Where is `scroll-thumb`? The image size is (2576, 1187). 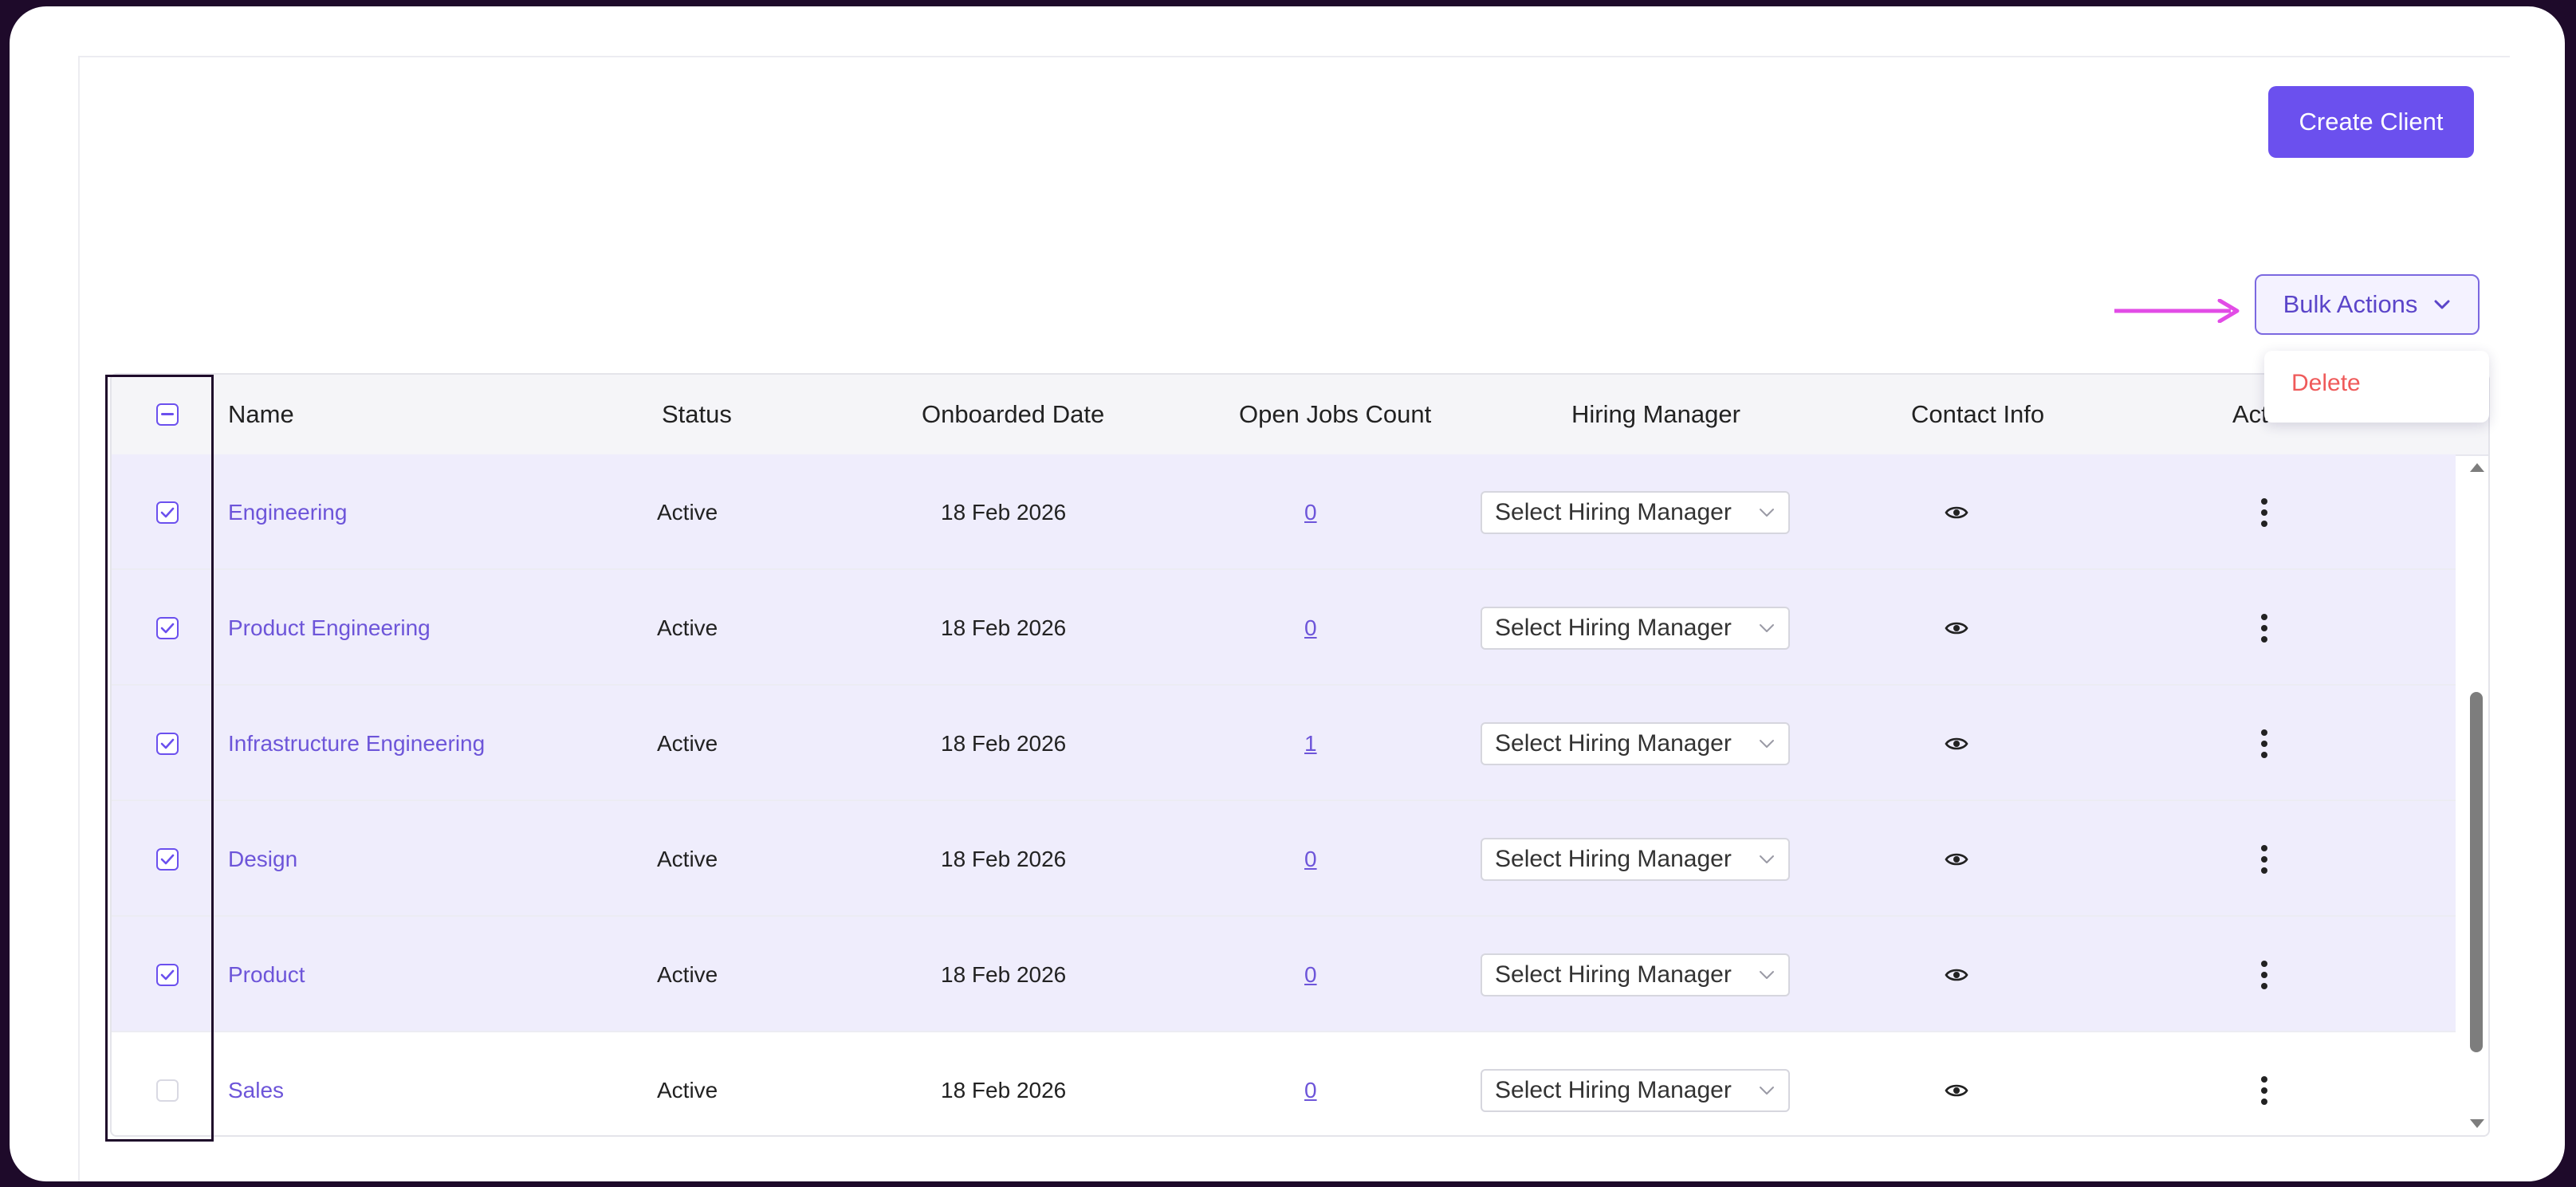 scroll-thumb is located at coordinates (2476, 872).